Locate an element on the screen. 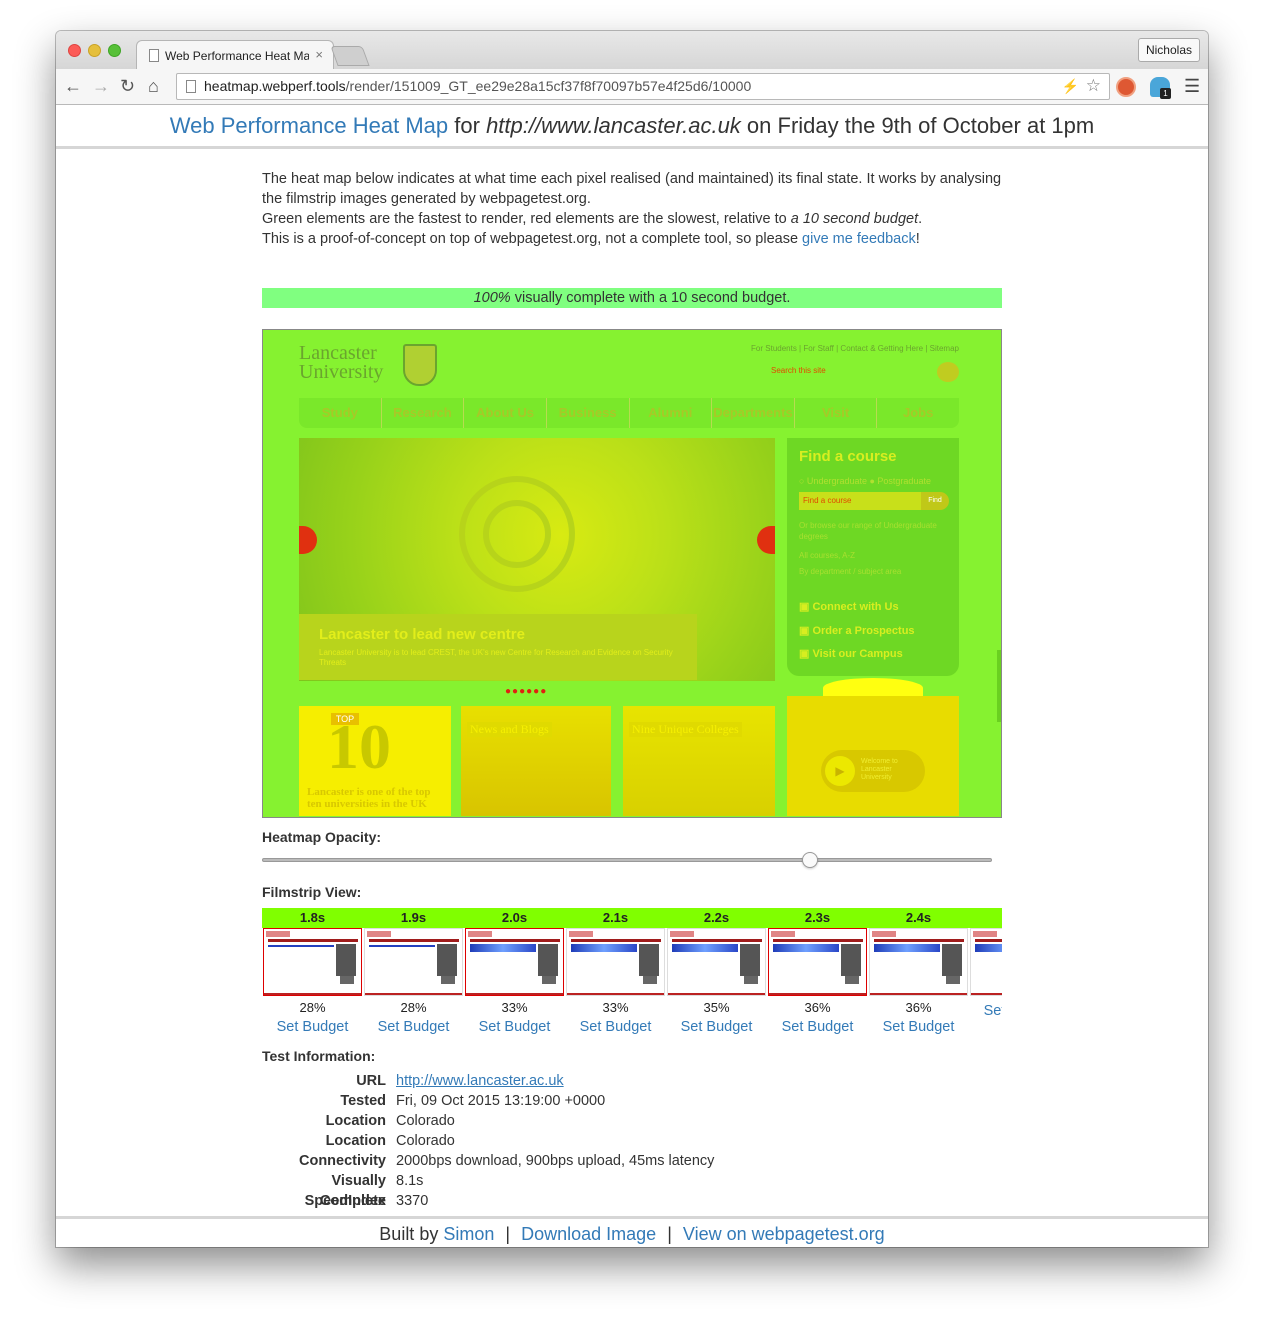 The height and width of the screenshot is (1328, 1264). hm-nav-item: Jobs is located at coordinates (918, 412).